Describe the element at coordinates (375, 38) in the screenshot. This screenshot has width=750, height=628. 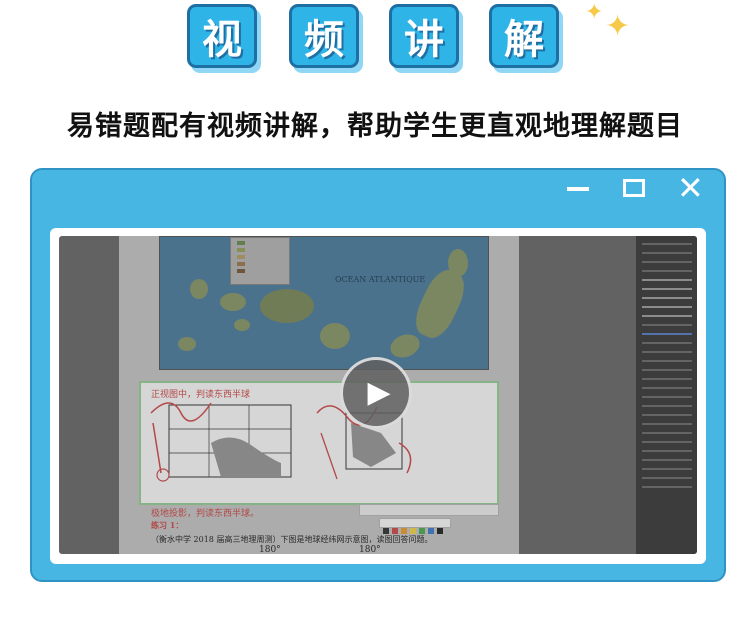
I see `title-row: 视 频 讲 解 ✦ ✦` at that location.